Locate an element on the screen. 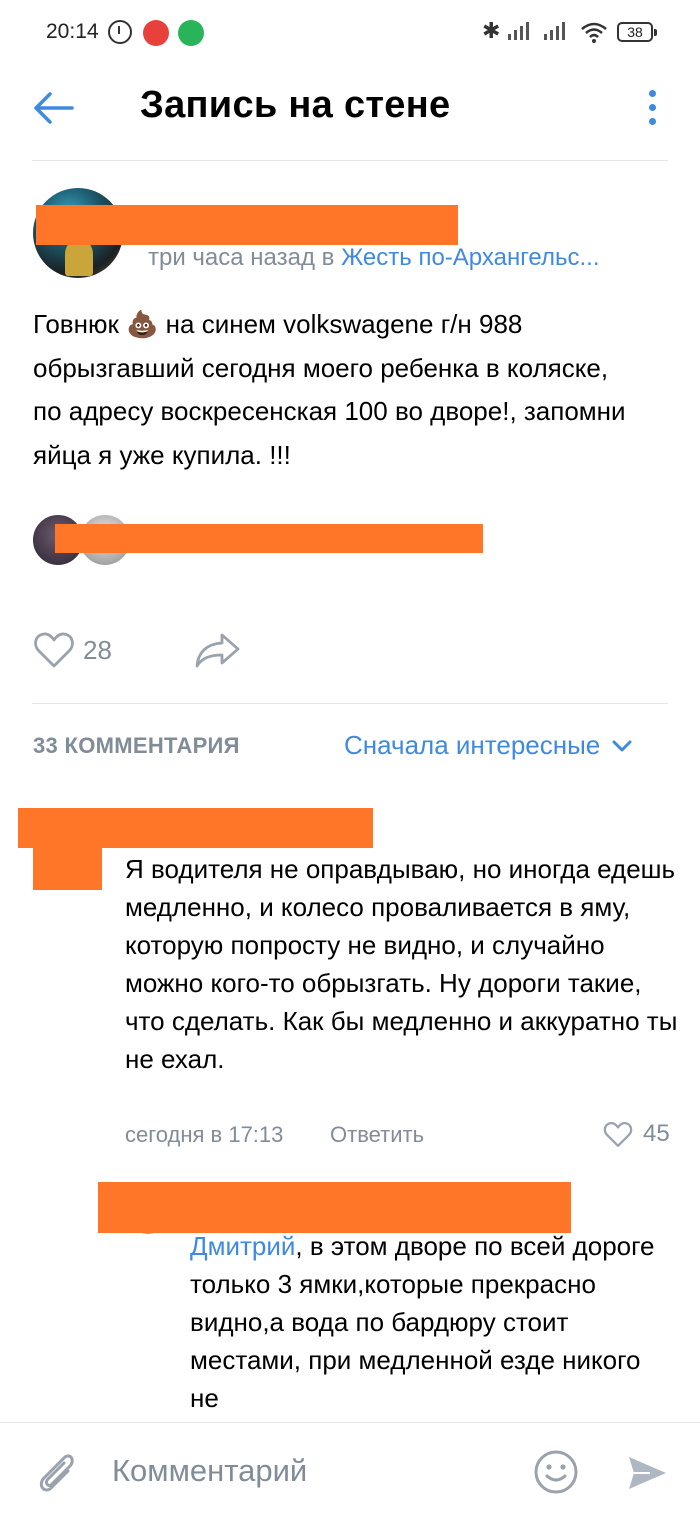 This screenshot has height=1517, width=700. attach-button is located at coordinates (56, 1472).